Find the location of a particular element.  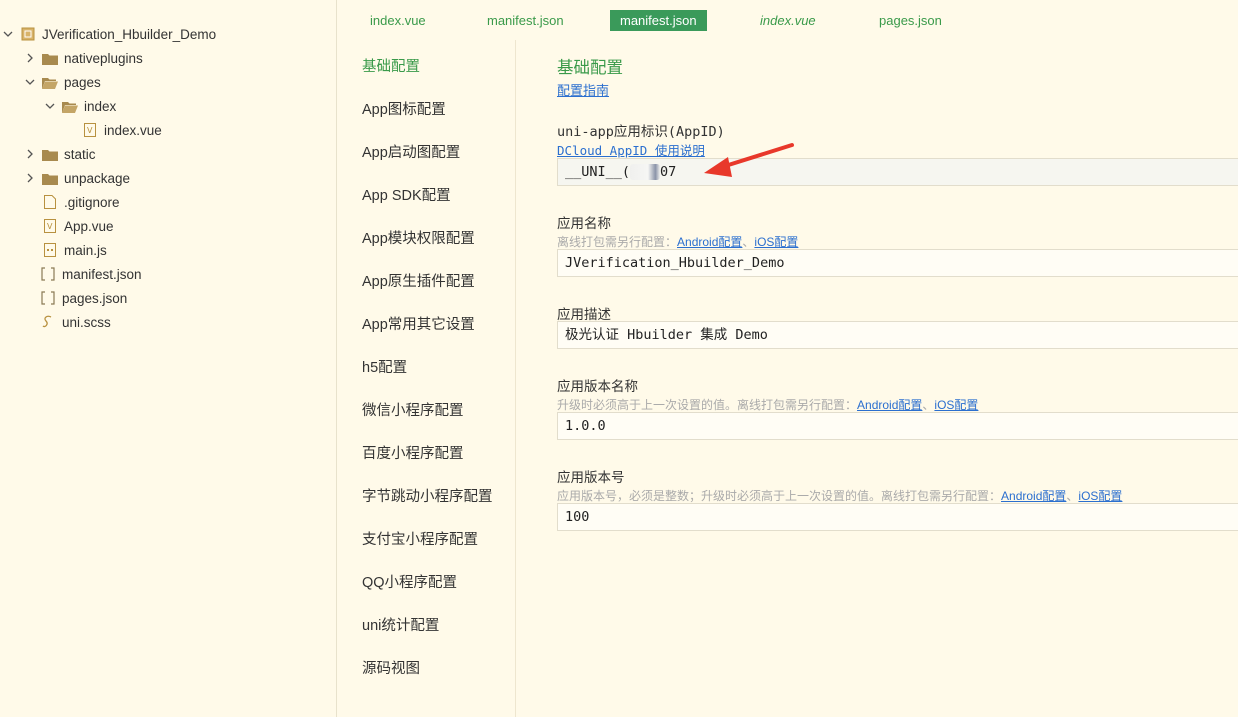

tree-item-pages-json: pages.json is located at coordinates (168, 298).